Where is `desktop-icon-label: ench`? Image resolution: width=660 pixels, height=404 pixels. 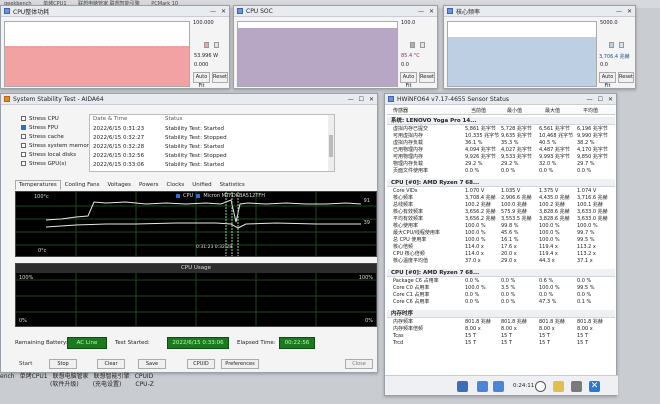
desktop-icon-label: ench is located at coordinates (7, 377).